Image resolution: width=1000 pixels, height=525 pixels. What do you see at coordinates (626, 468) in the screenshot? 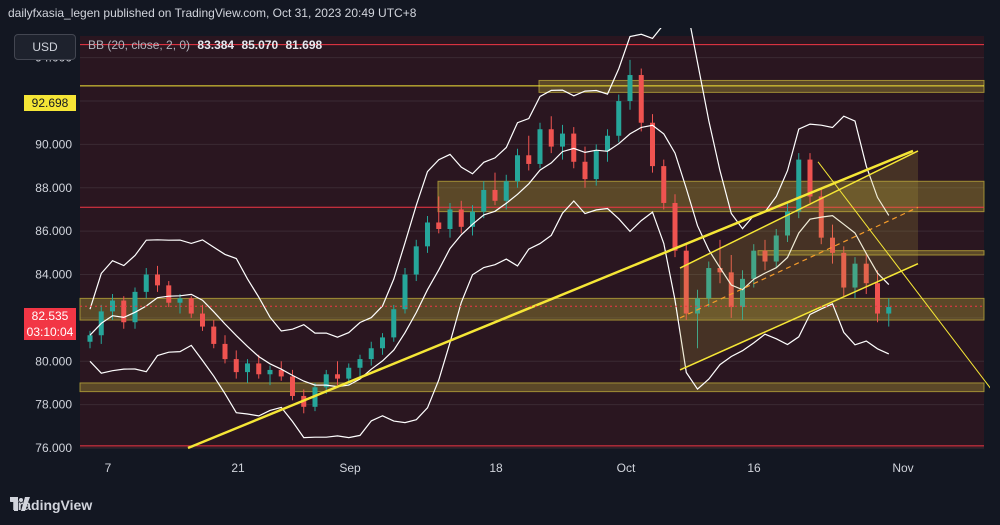
I see `x-tick-label: Oct` at bounding box center [626, 468].